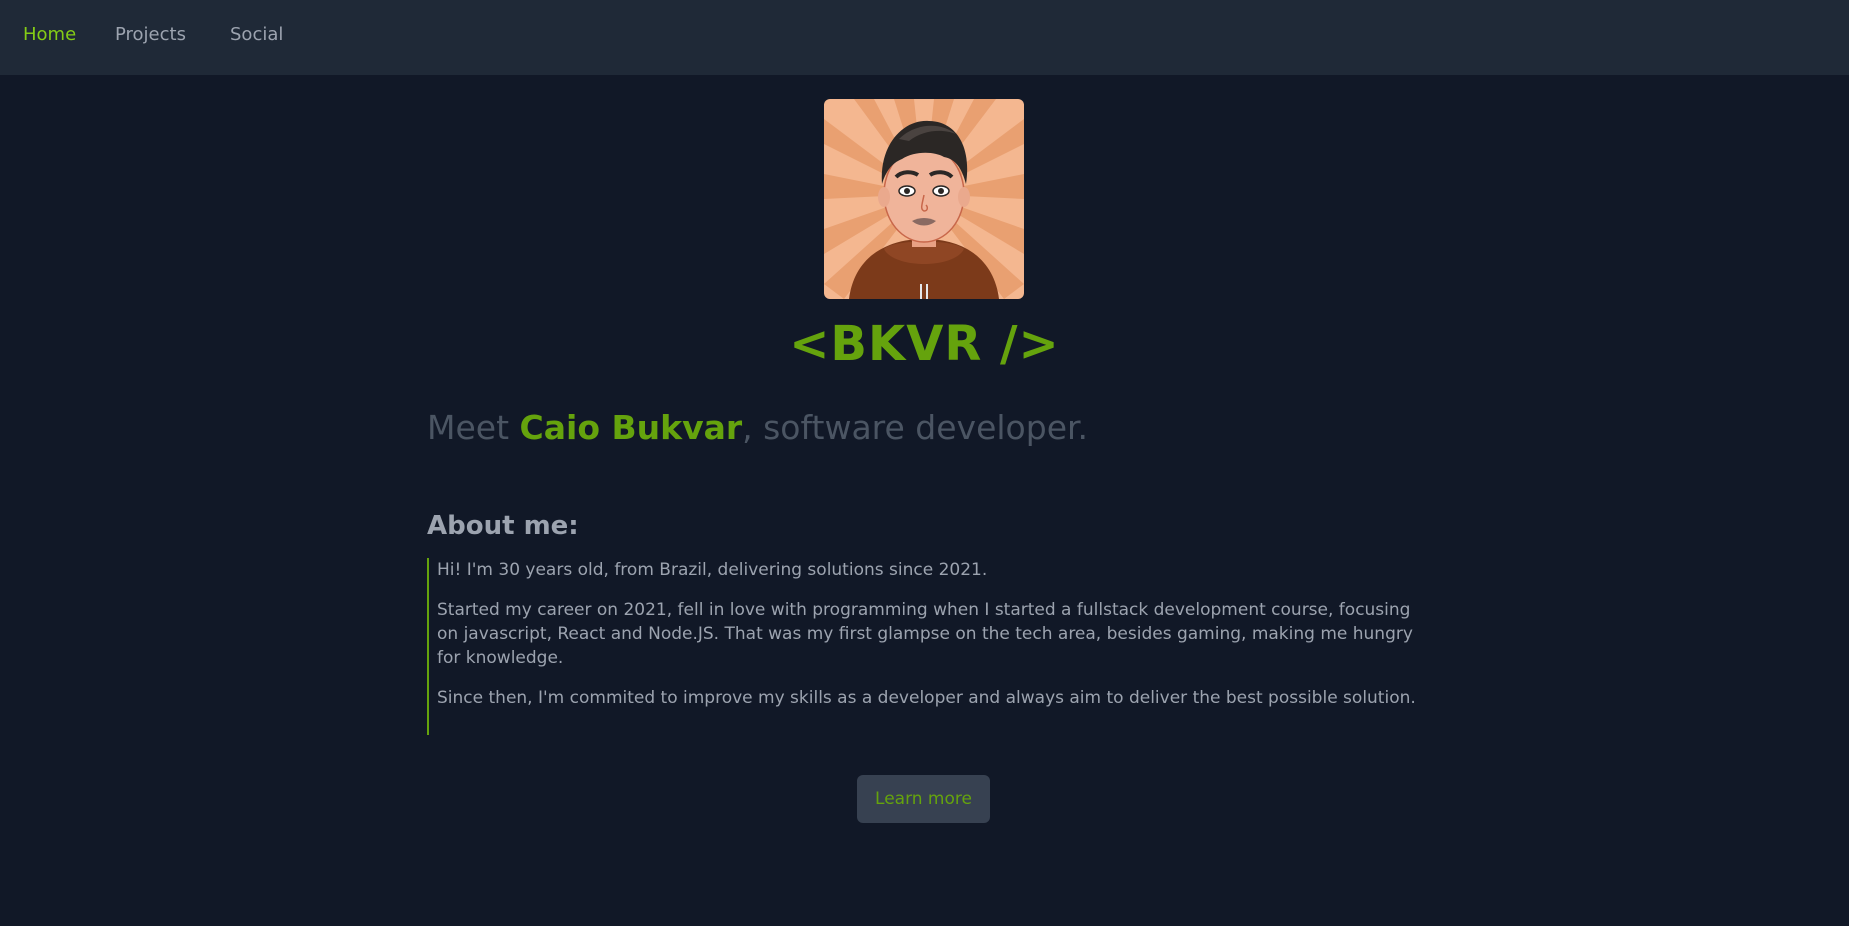 The height and width of the screenshot is (926, 1849). I want to click on learn-more-button: Learn more, so click(923, 799).